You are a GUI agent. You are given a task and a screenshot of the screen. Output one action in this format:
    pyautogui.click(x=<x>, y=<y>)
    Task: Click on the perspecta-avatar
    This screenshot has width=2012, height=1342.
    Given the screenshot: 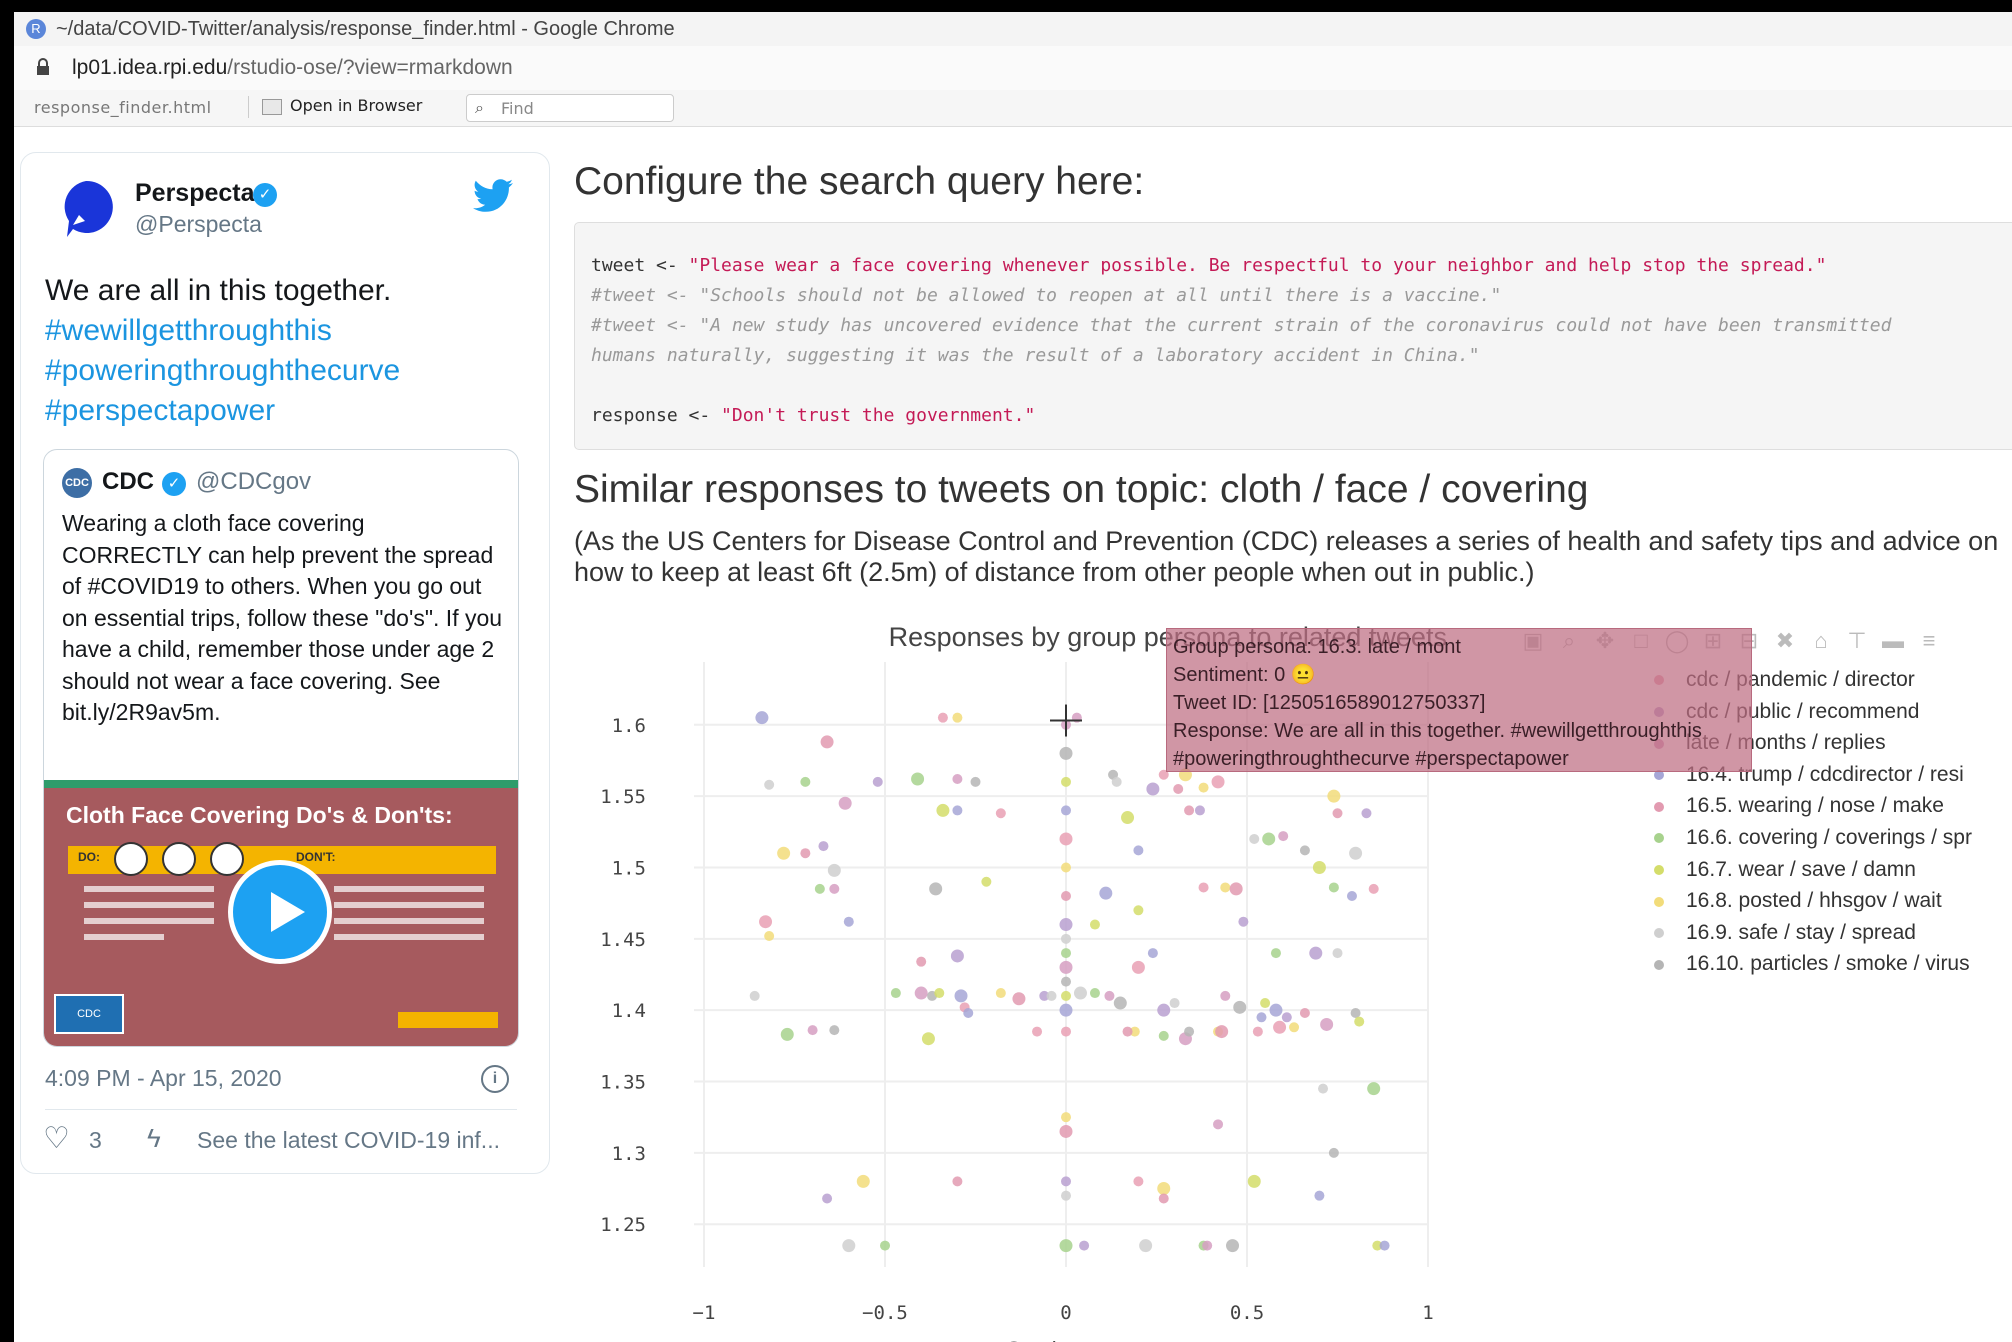 What is the action you would take?
    pyautogui.click(x=86, y=208)
    